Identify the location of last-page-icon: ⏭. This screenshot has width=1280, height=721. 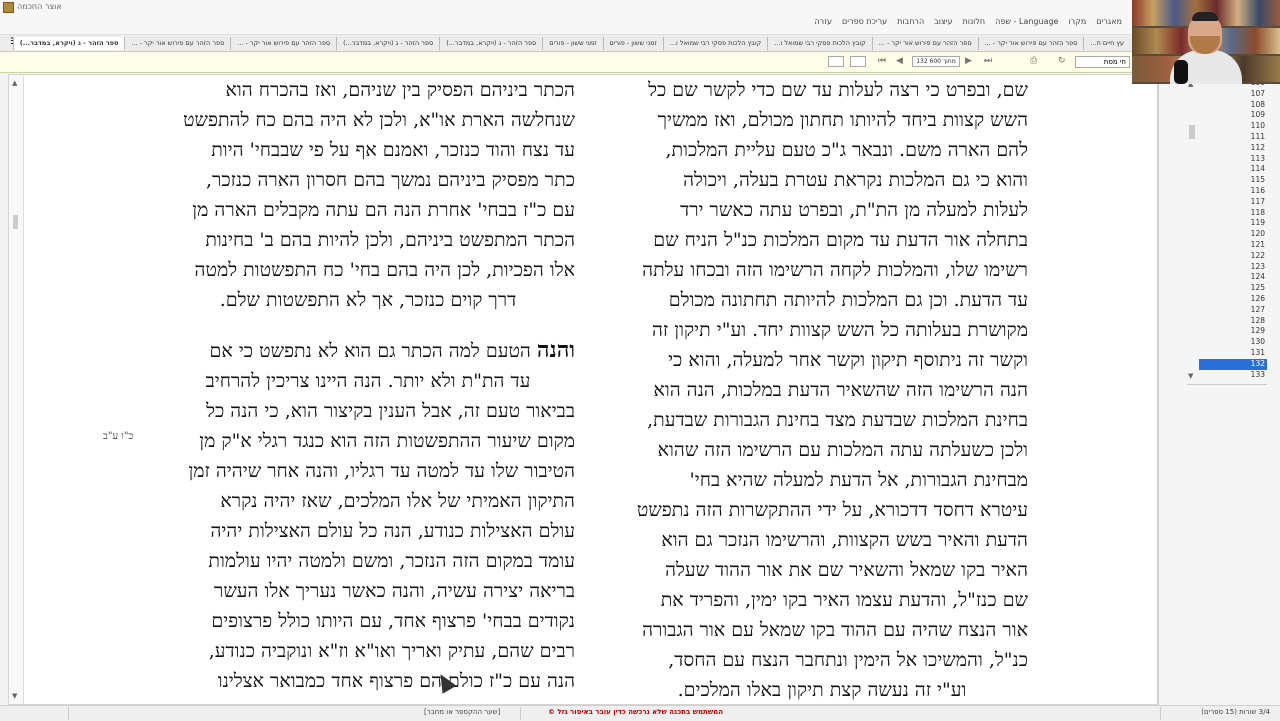
(988, 61).